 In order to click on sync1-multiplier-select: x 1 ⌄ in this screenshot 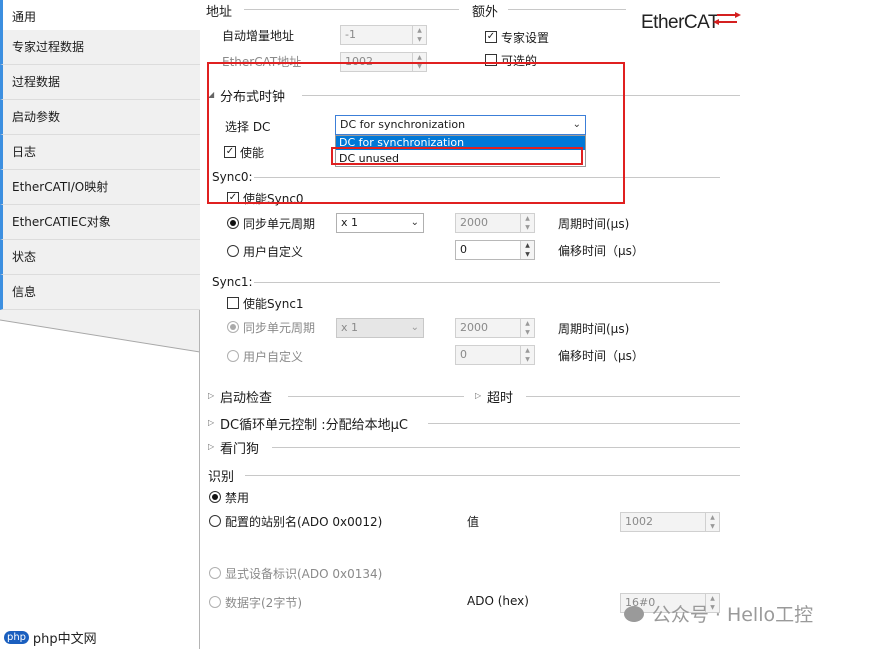, I will do `click(380, 328)`.